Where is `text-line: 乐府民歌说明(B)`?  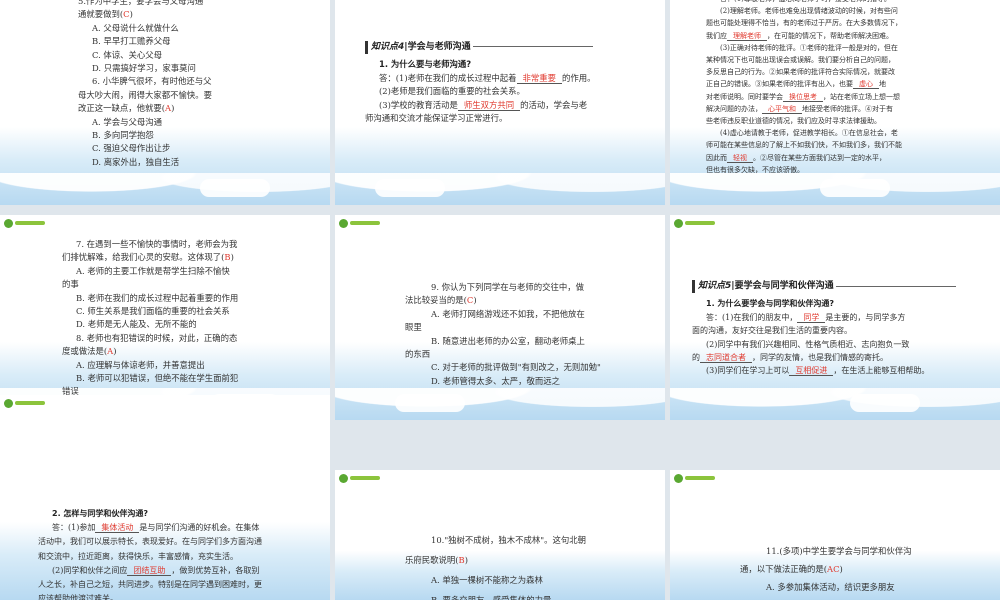
text-line: 乐府民歌说明(B) is located at coordinates (527, 560).